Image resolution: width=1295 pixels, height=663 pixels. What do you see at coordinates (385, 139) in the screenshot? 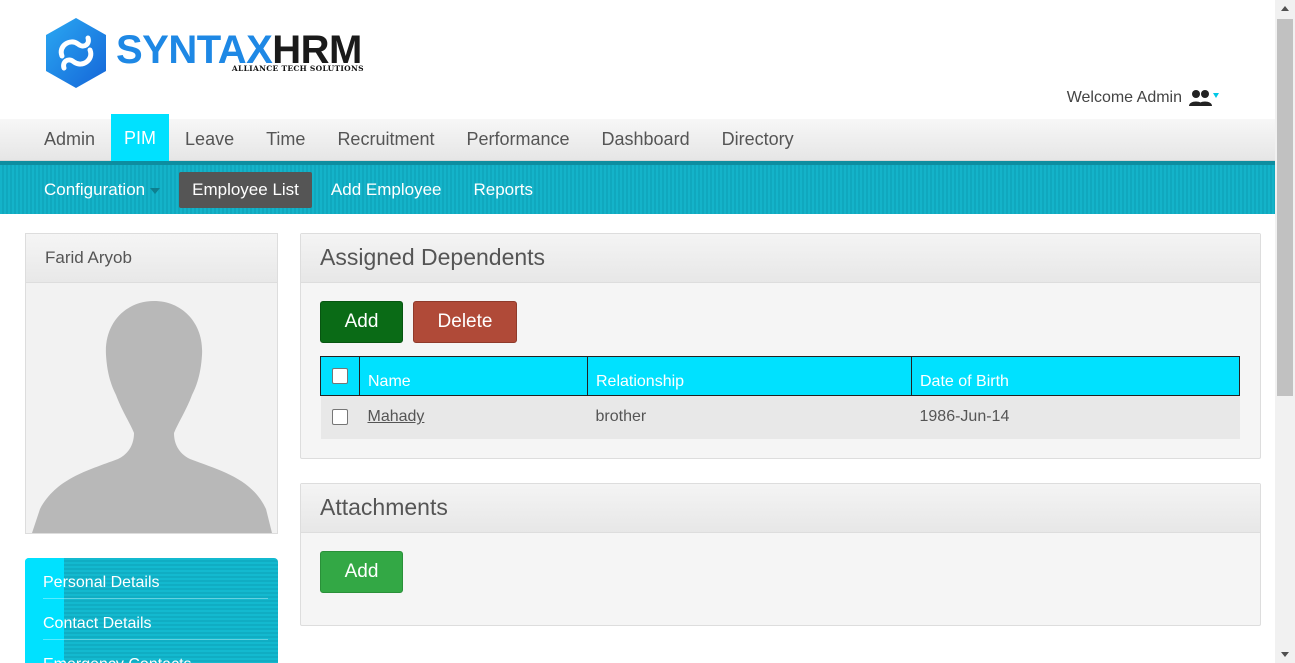
I see `nav-recruitment: Recruitment` at bounding box center [385, 139].